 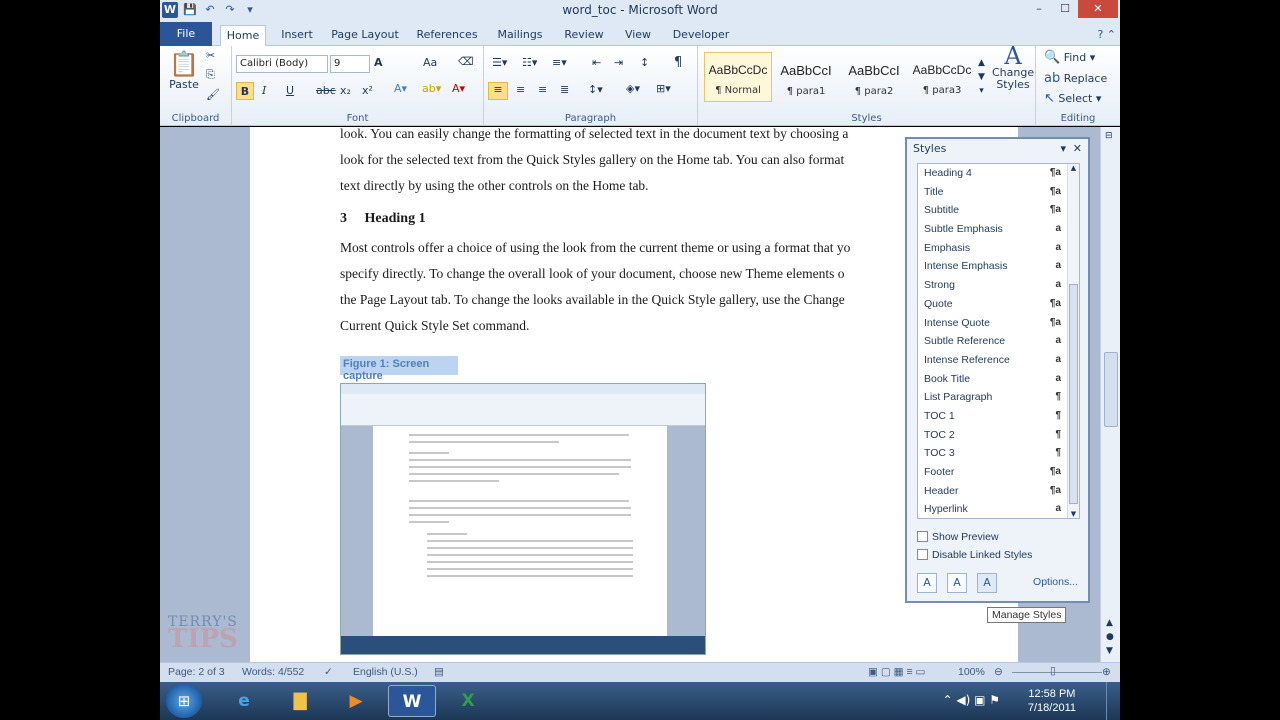 What do you see at coordinates (596, 62) in the screenshot?
I see `decrease-indent-icon: ⇤` at bounding box center [596, 62].